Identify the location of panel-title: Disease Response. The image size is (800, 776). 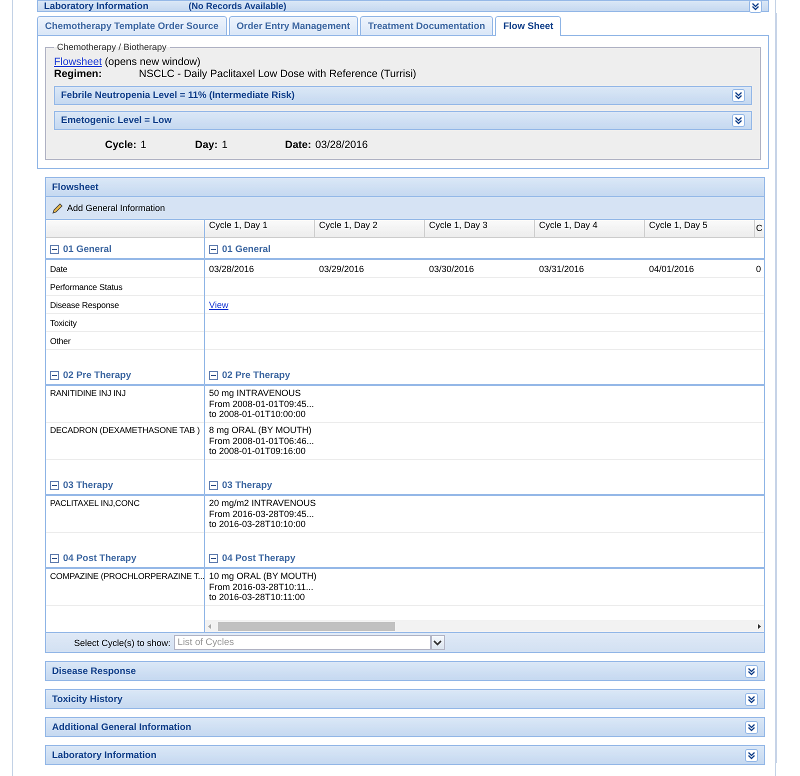
(94, 671).